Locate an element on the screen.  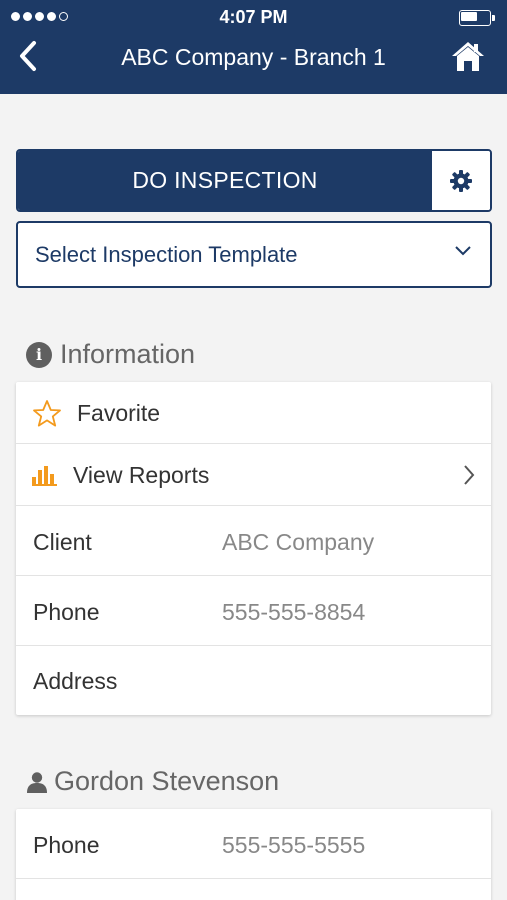
phone-row: Phone 555-555-8854 is located at coordinates (253, 611).